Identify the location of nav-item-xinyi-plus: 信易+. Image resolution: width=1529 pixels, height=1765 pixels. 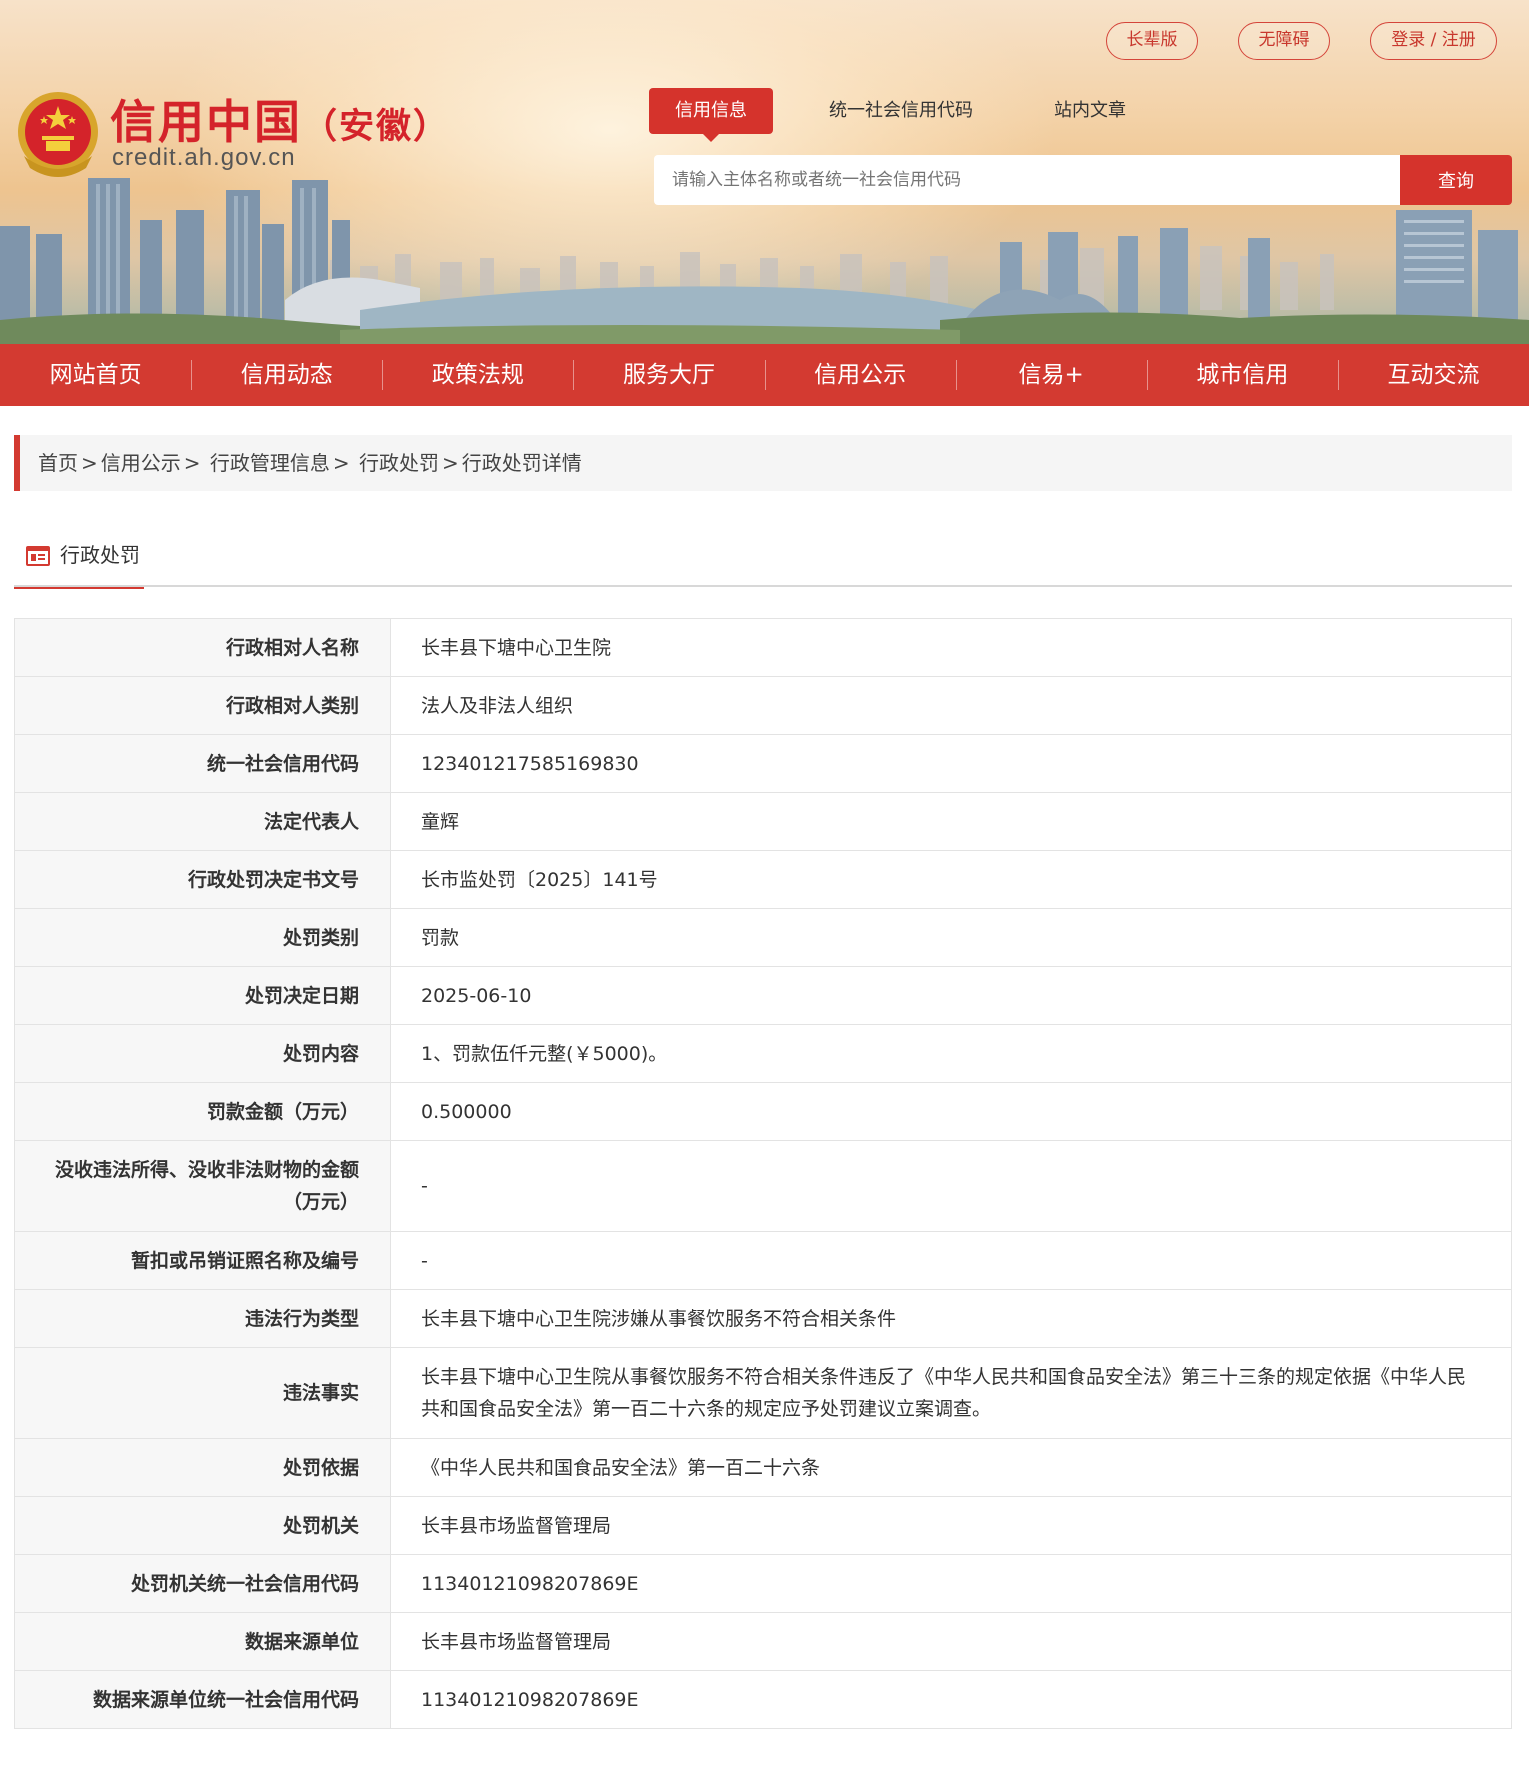
(1051, 375).